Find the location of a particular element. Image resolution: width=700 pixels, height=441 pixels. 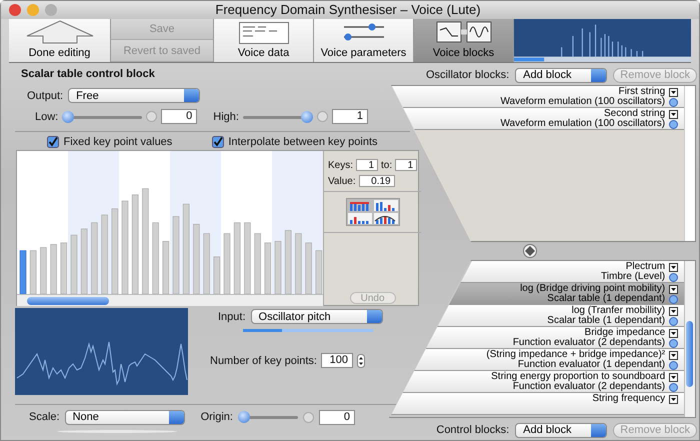

popup-menu: Oscillator pitch is located at coordinates (316, 316).